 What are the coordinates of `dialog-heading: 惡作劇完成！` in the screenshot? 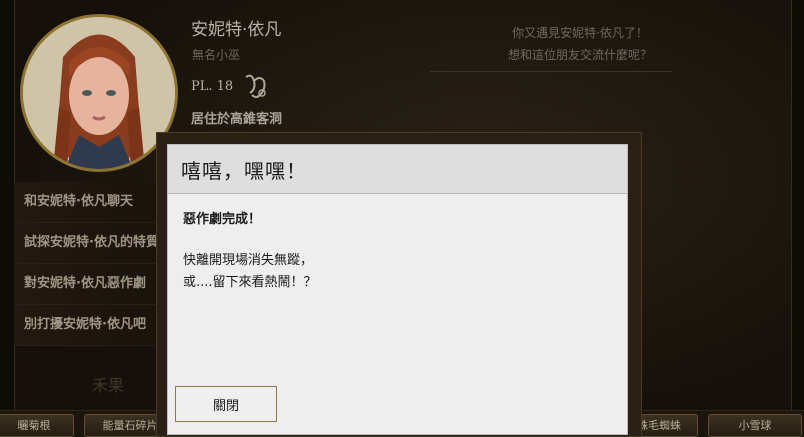 It's located at (222, 219).